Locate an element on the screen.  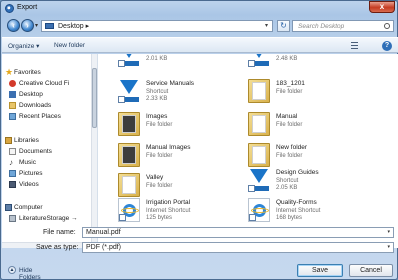
file-item: Manual File folder is located at coordinates (313, 126).